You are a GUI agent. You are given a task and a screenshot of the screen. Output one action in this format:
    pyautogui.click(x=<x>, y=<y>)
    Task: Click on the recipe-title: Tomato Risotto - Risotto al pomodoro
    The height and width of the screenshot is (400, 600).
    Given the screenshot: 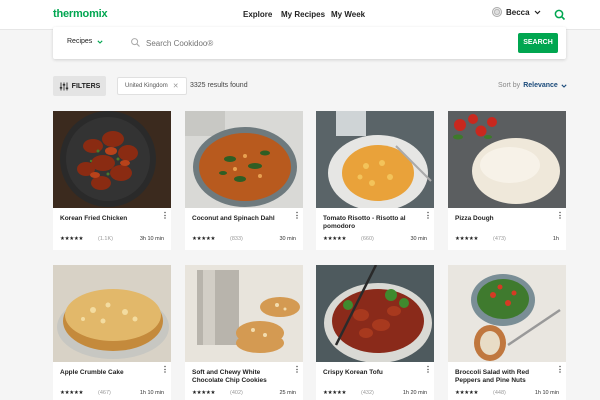 What is the action you would take?
    pyautogui.click(x=370, y=223)
    